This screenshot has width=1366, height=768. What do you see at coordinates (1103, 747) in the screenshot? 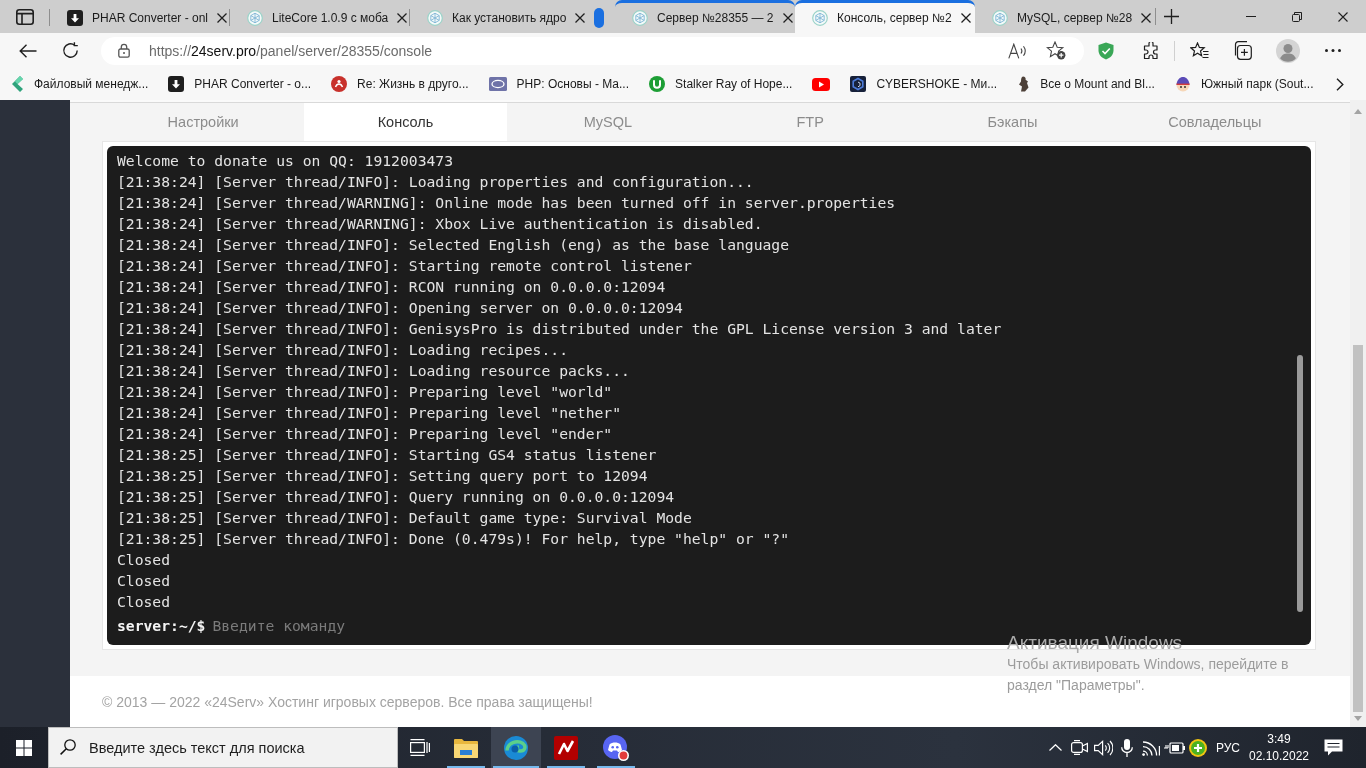
I see `speaker-icon` at bounding box center [1103, 747].